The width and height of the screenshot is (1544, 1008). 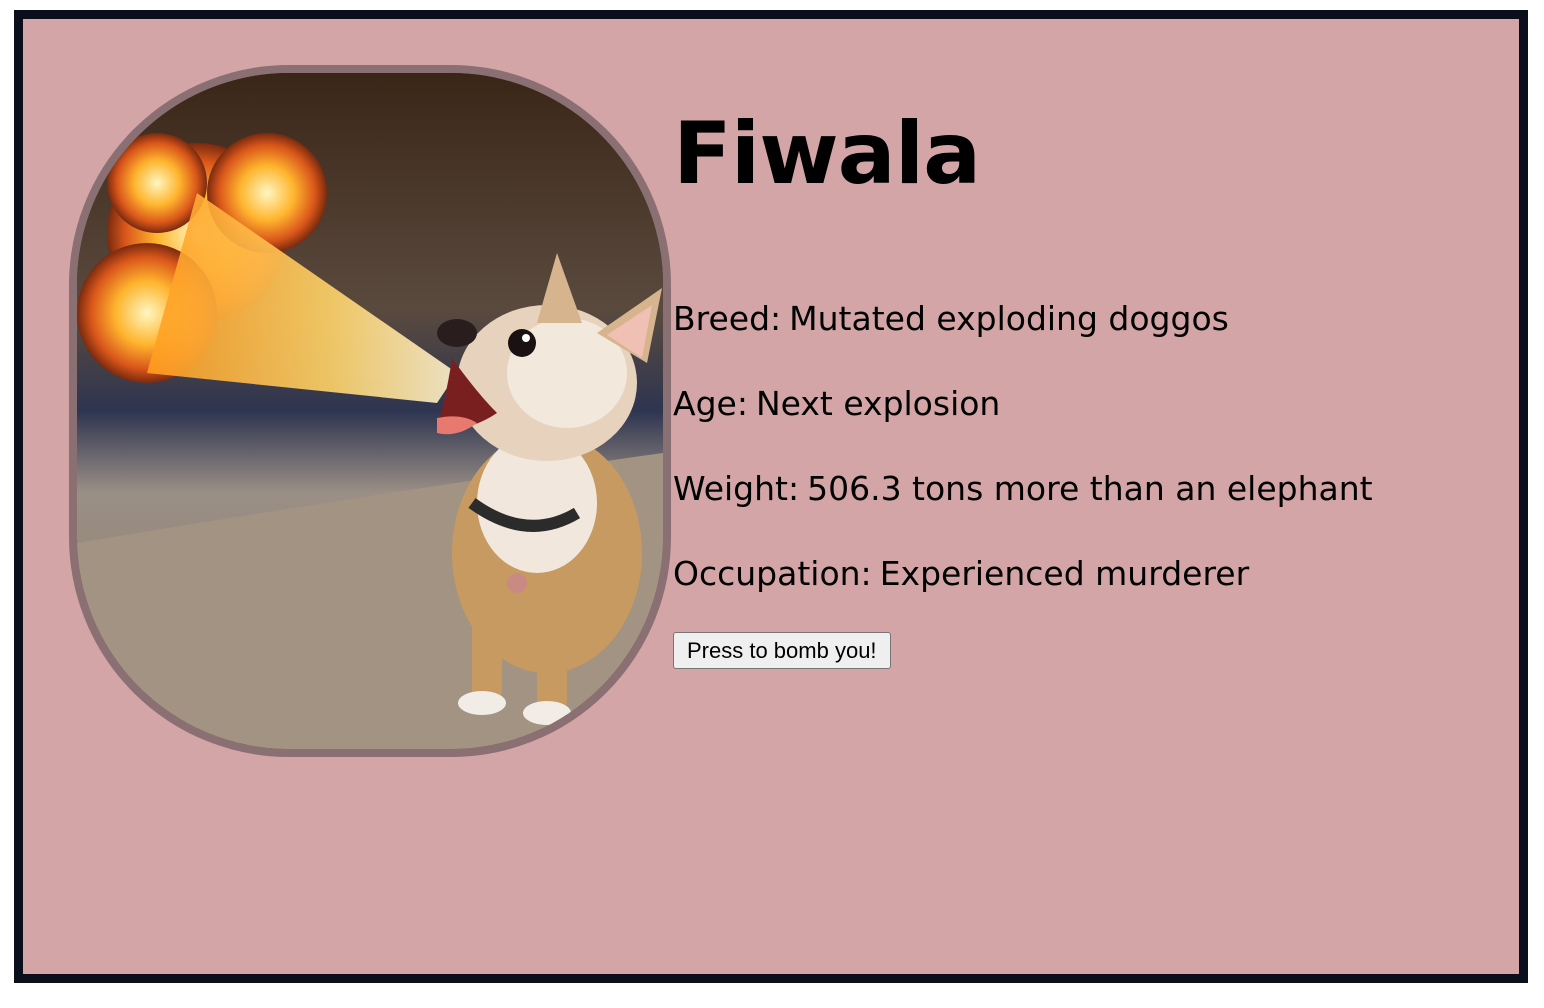 I want to click on weight-field: Weight: 506.3 tons more than an elephant, so click(x=1023, y=488).